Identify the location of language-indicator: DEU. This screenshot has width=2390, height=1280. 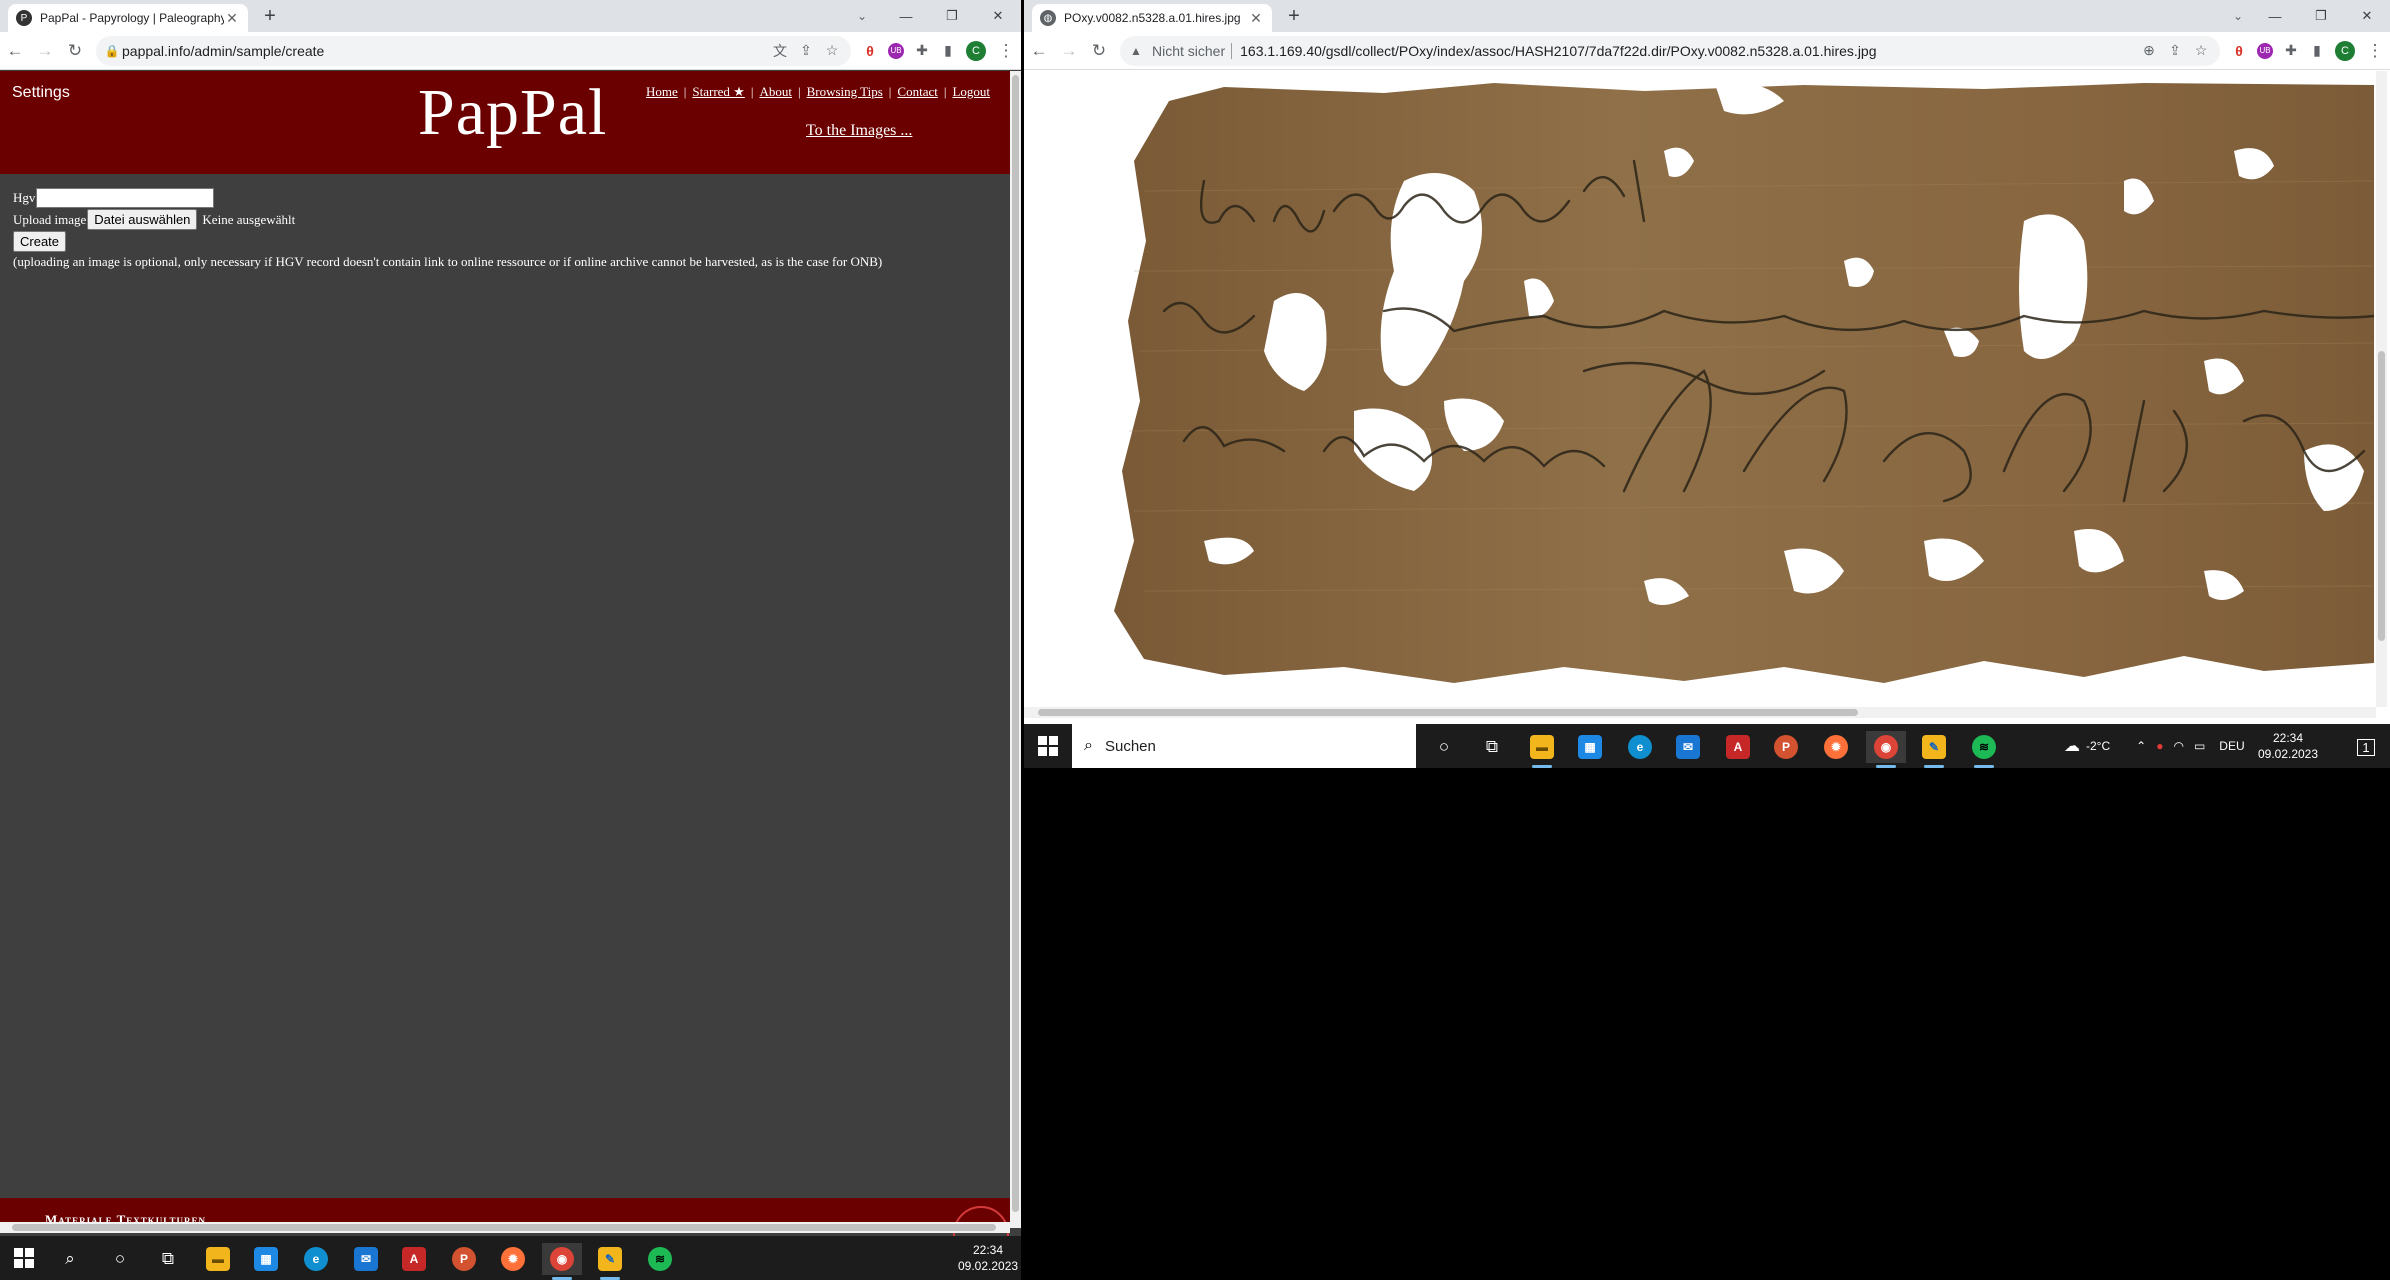
(2231, 746).